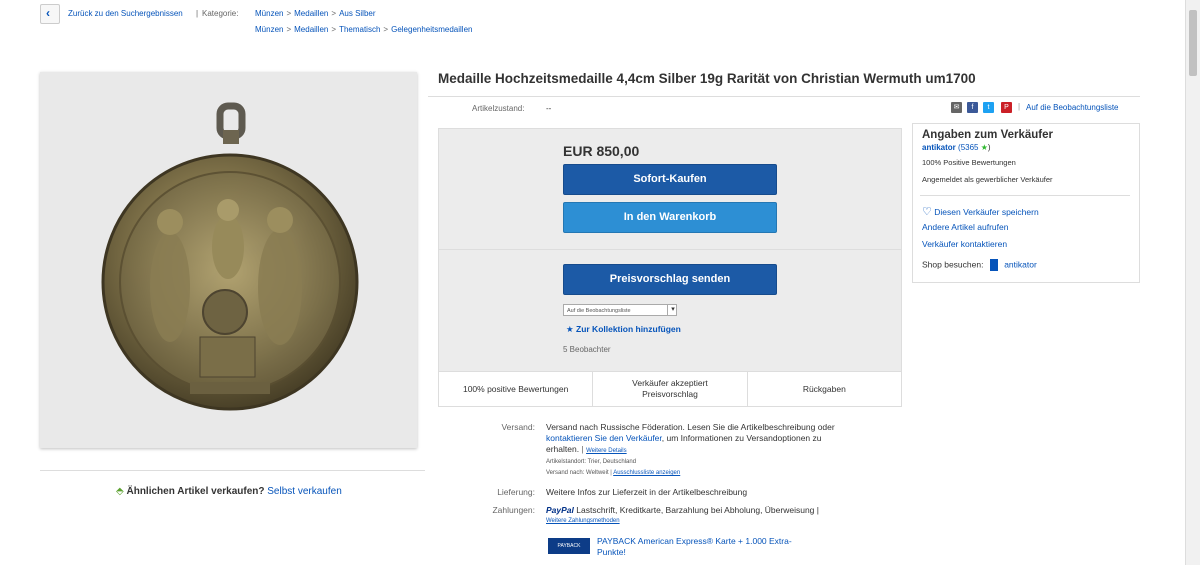 This screenshot has width=1200, height=565. I want to click on sell-similar-question: Ähnlichen Artikel verkaufen?, so click(195, 491).